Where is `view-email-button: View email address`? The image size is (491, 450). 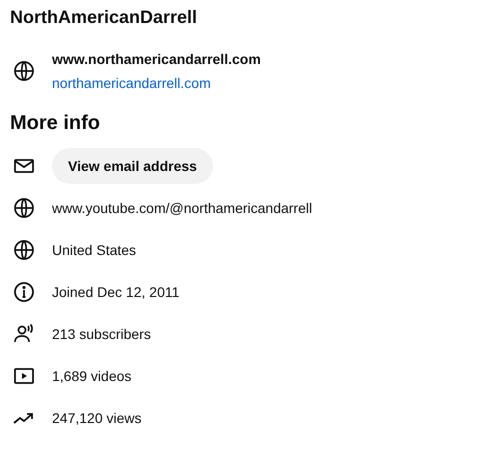 view-email-button: View email address is located at coordinates (132, 166).